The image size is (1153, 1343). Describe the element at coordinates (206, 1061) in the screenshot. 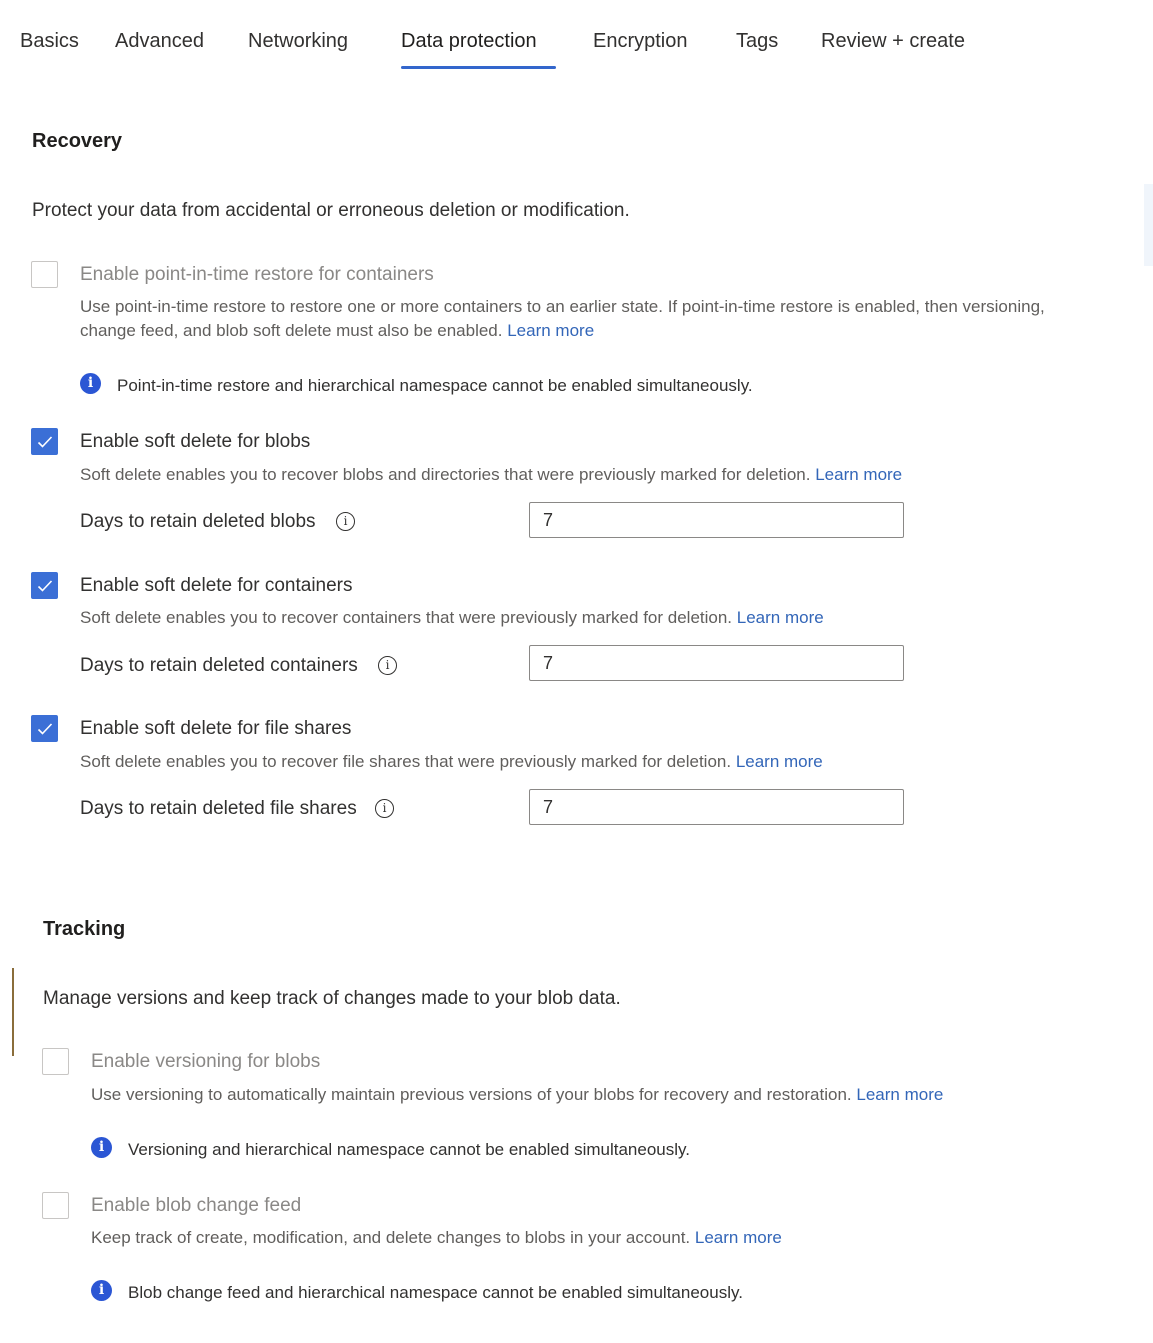

I see `versioning-label: Enable versioning for blobs` at that location.